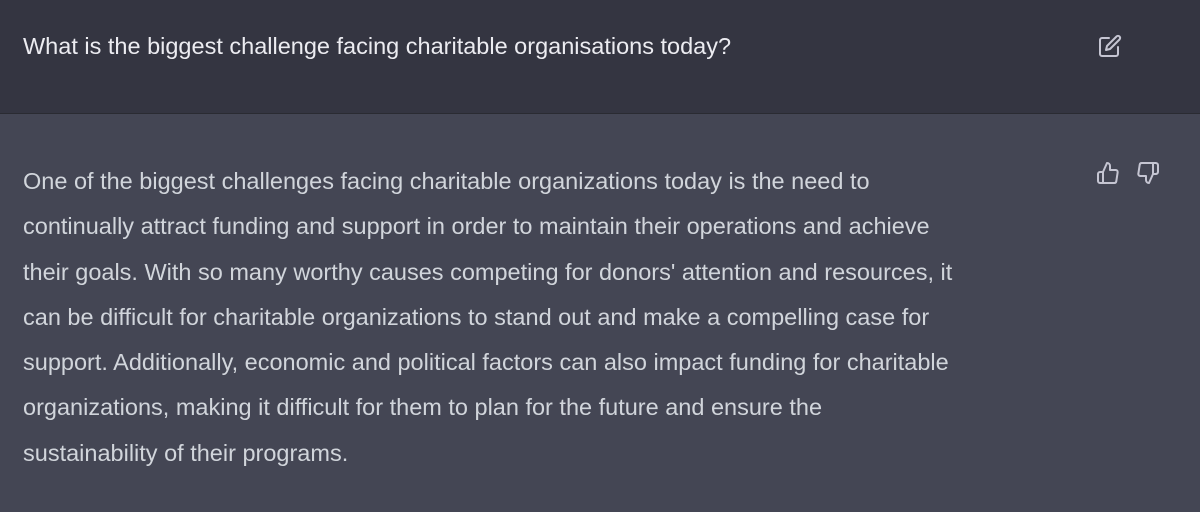  I want to click on edit-icon, so click(1110, 46).